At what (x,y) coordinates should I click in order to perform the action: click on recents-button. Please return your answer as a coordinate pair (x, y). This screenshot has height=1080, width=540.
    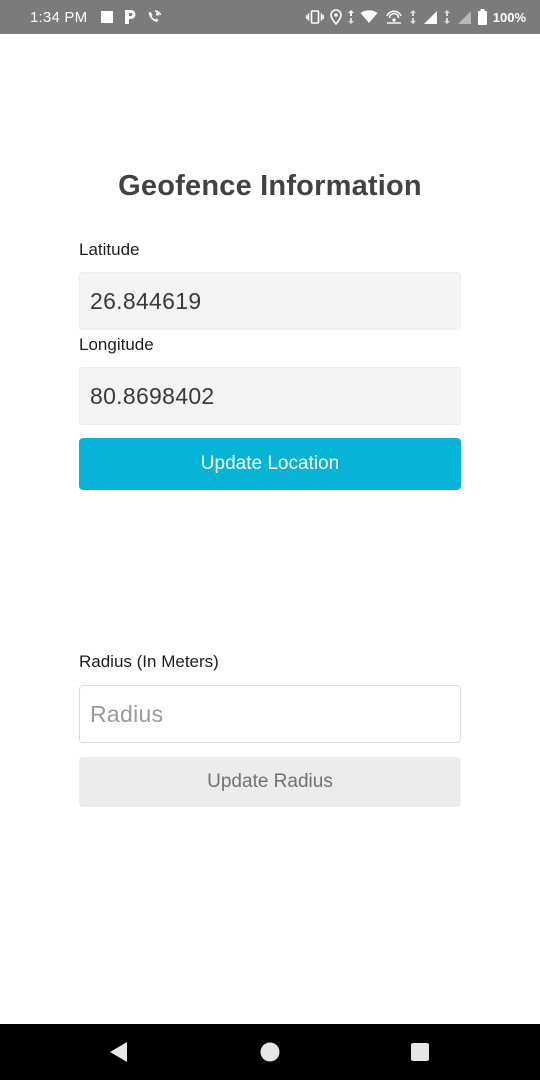
    Looking at the image, I should click on (420, 1052).